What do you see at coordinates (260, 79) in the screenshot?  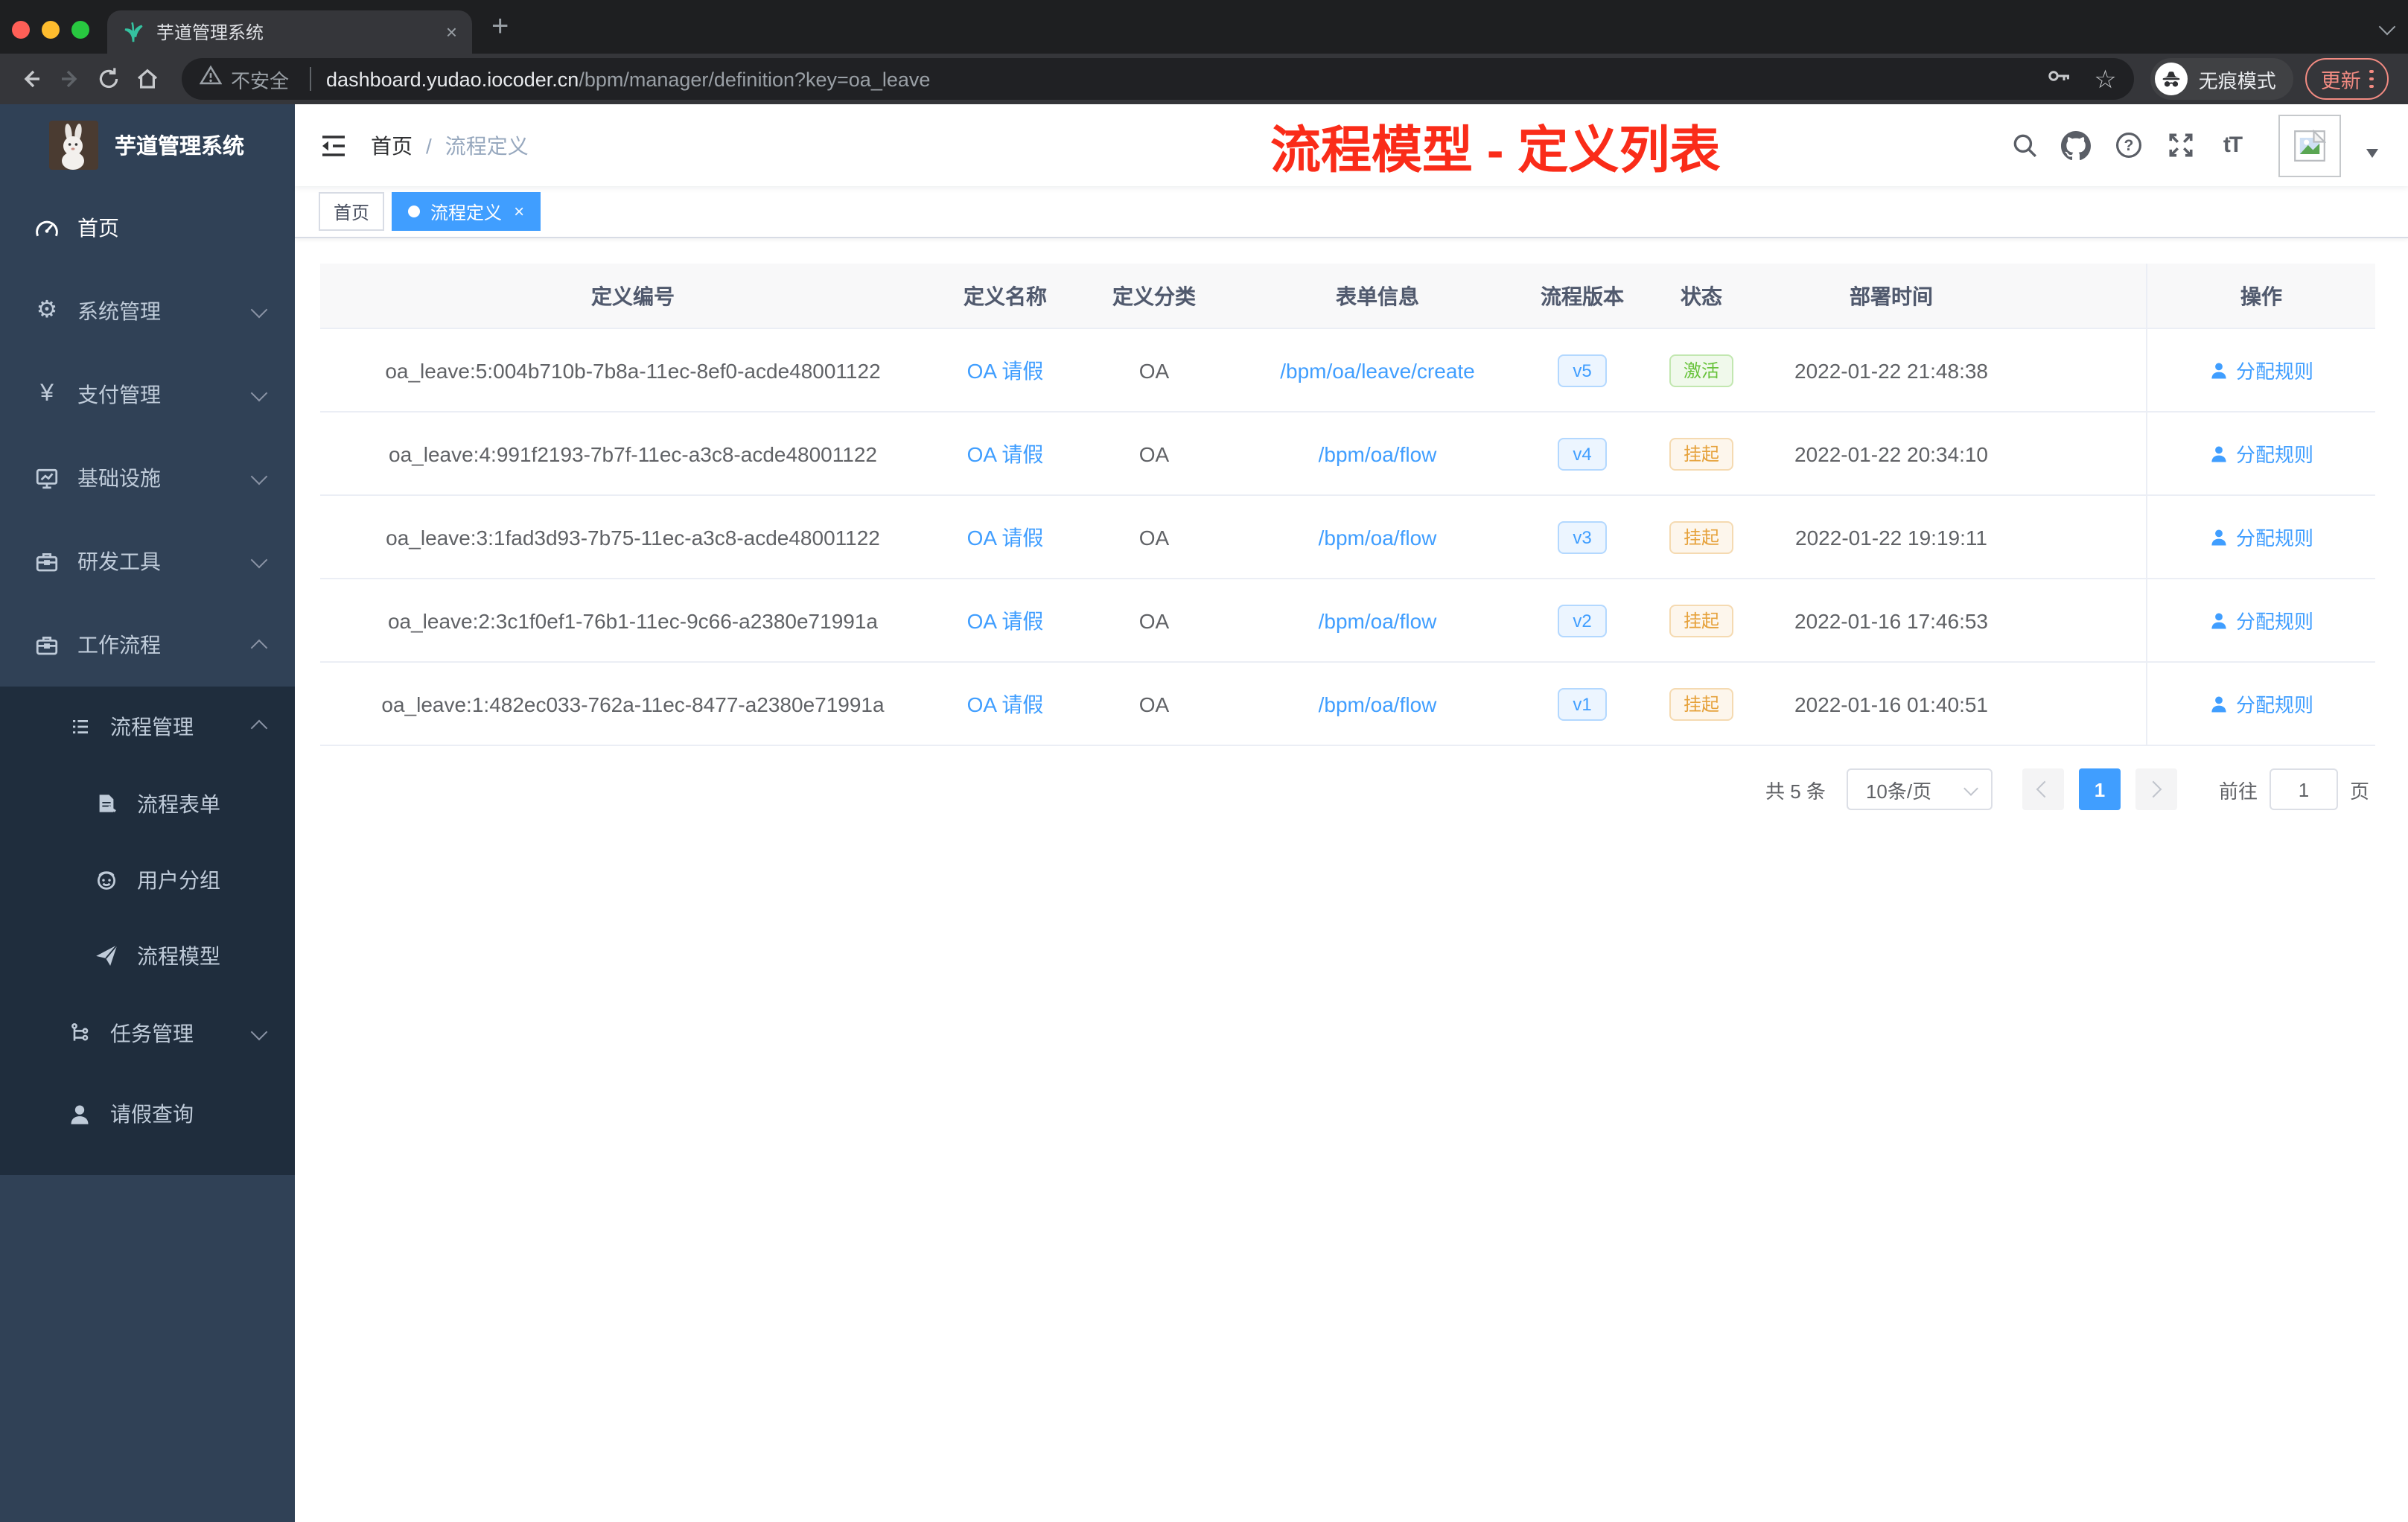 I see `security-label: 不安全` at bounding box center [260, 79].